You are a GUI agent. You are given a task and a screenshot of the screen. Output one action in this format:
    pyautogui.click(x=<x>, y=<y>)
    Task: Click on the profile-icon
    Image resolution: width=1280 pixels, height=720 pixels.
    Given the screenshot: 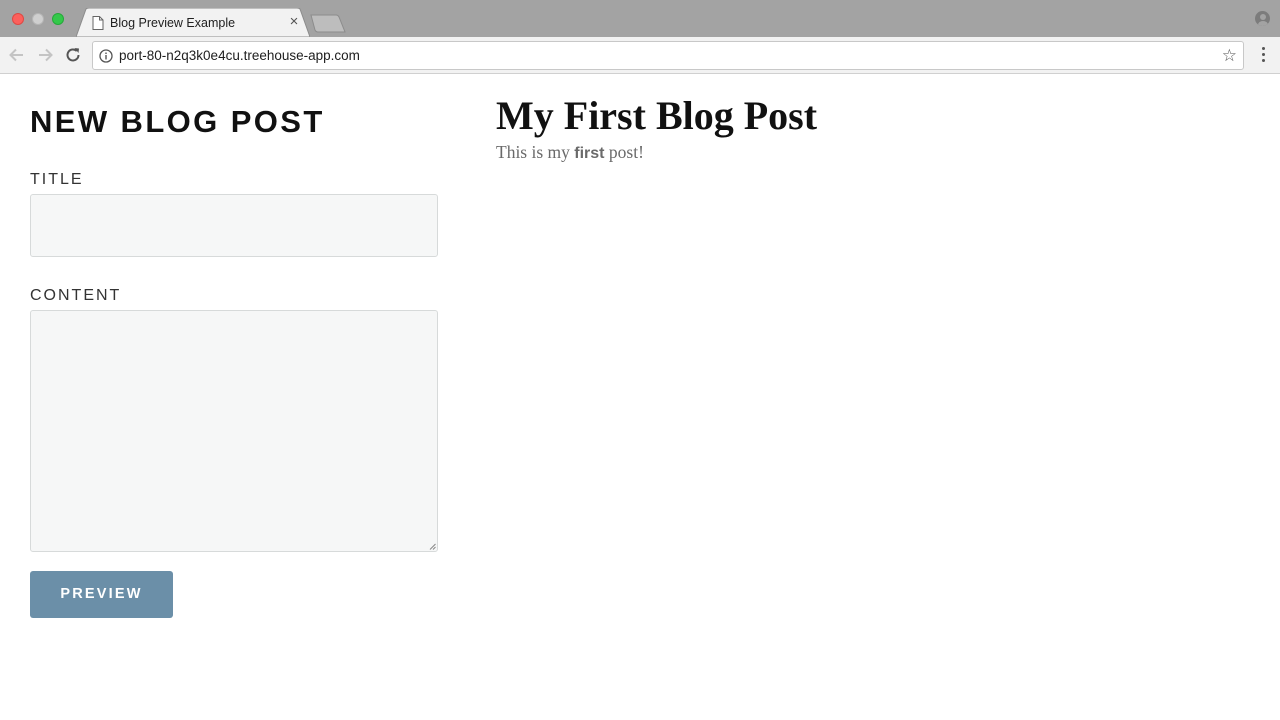 What is the action you would take?
    pyautogui.click(x=1262, y=18)
    